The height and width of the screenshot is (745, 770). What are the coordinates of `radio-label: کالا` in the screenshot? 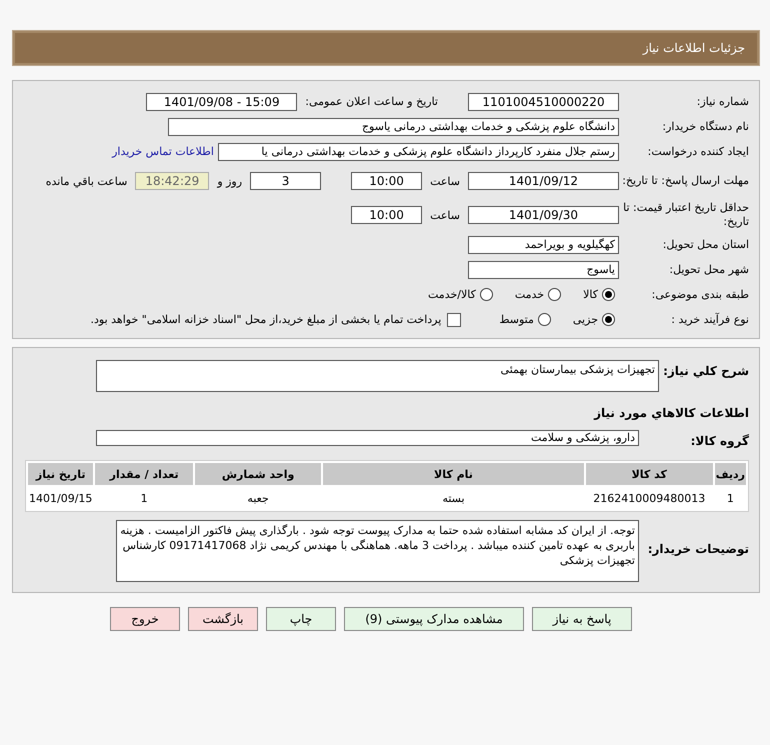 It's located at (590, 294).